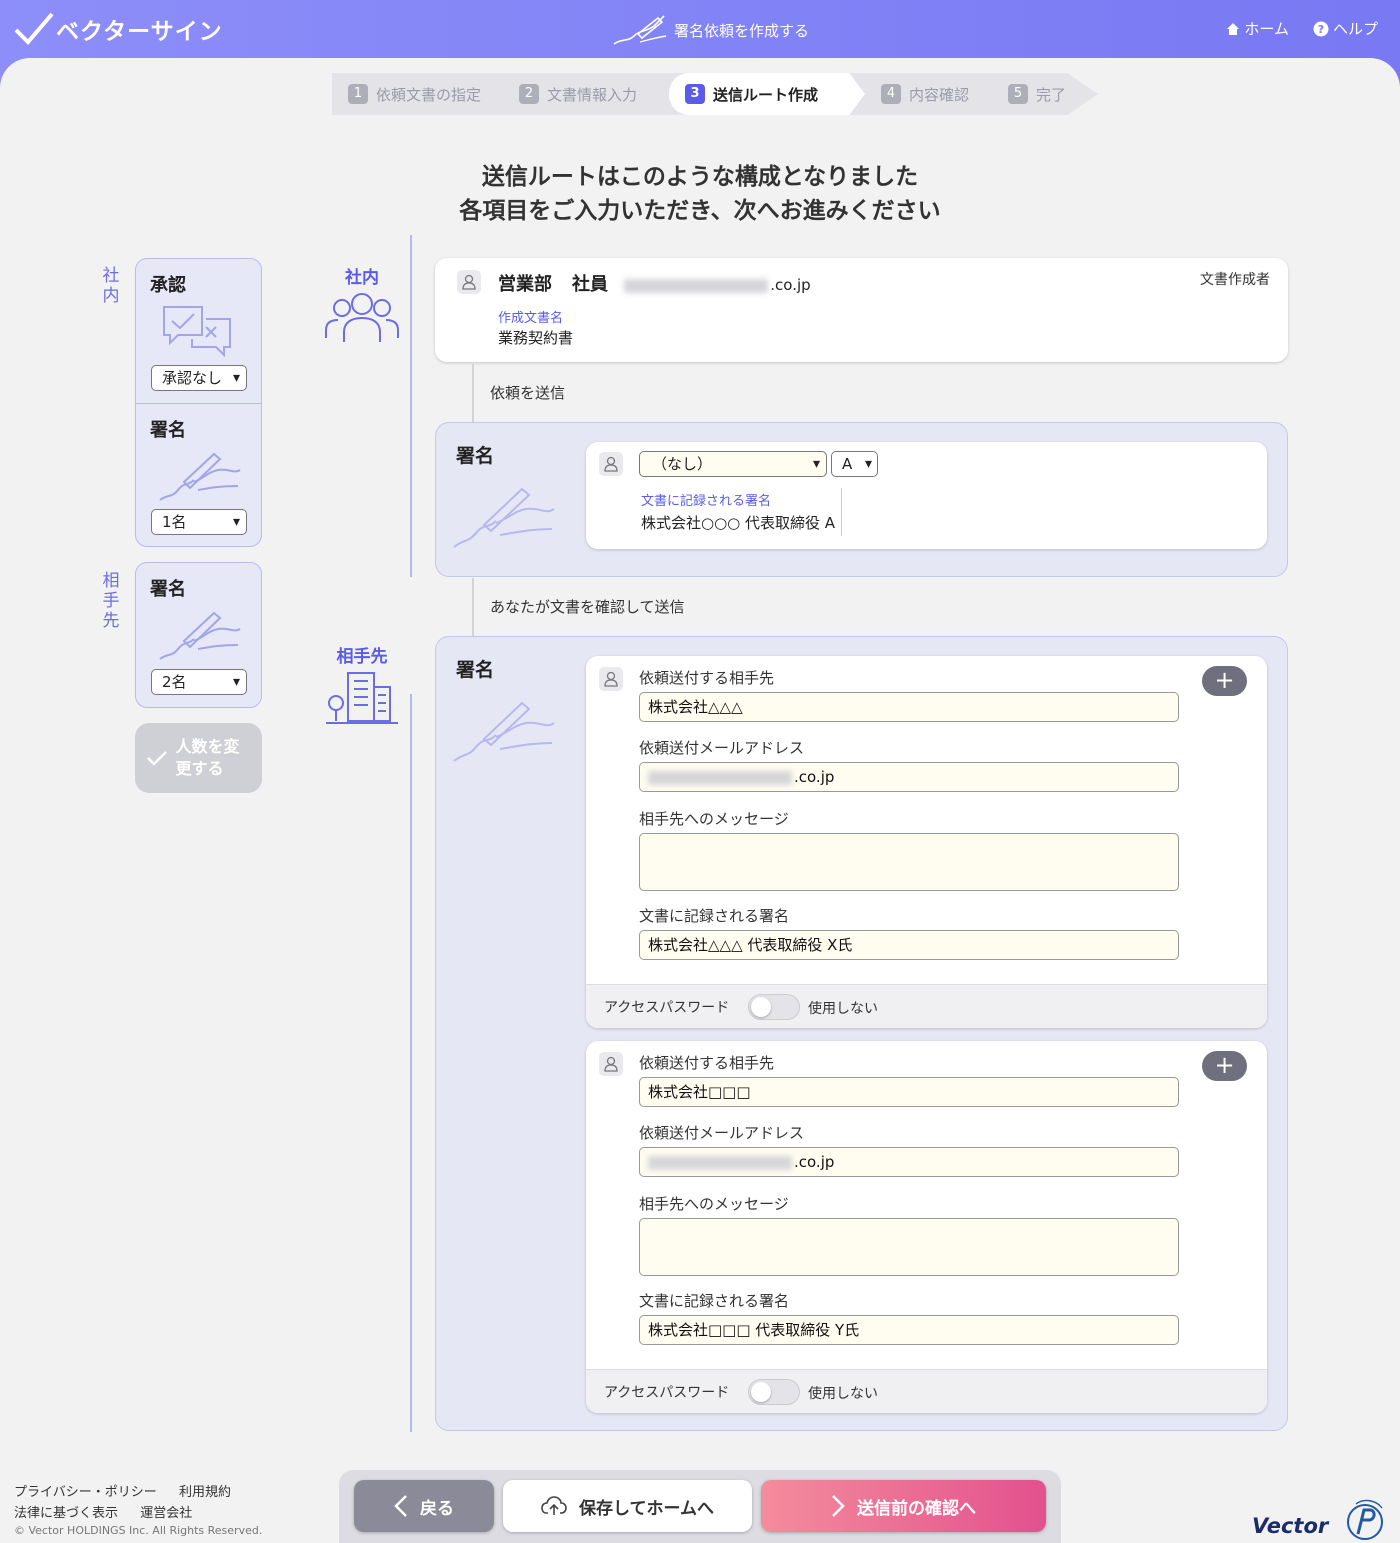  I want to click on sidebar-external-sign-section: 署名 2名, so click(198, 635).